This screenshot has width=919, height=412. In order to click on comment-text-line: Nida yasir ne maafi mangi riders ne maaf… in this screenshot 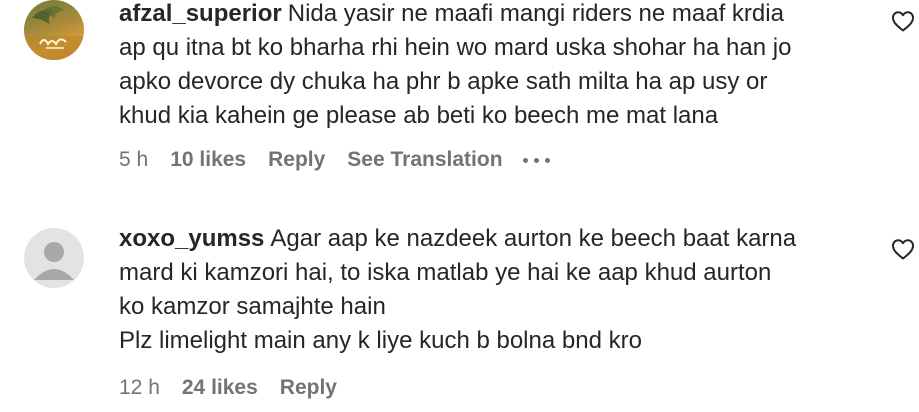, I will do `click(535, 13)`.